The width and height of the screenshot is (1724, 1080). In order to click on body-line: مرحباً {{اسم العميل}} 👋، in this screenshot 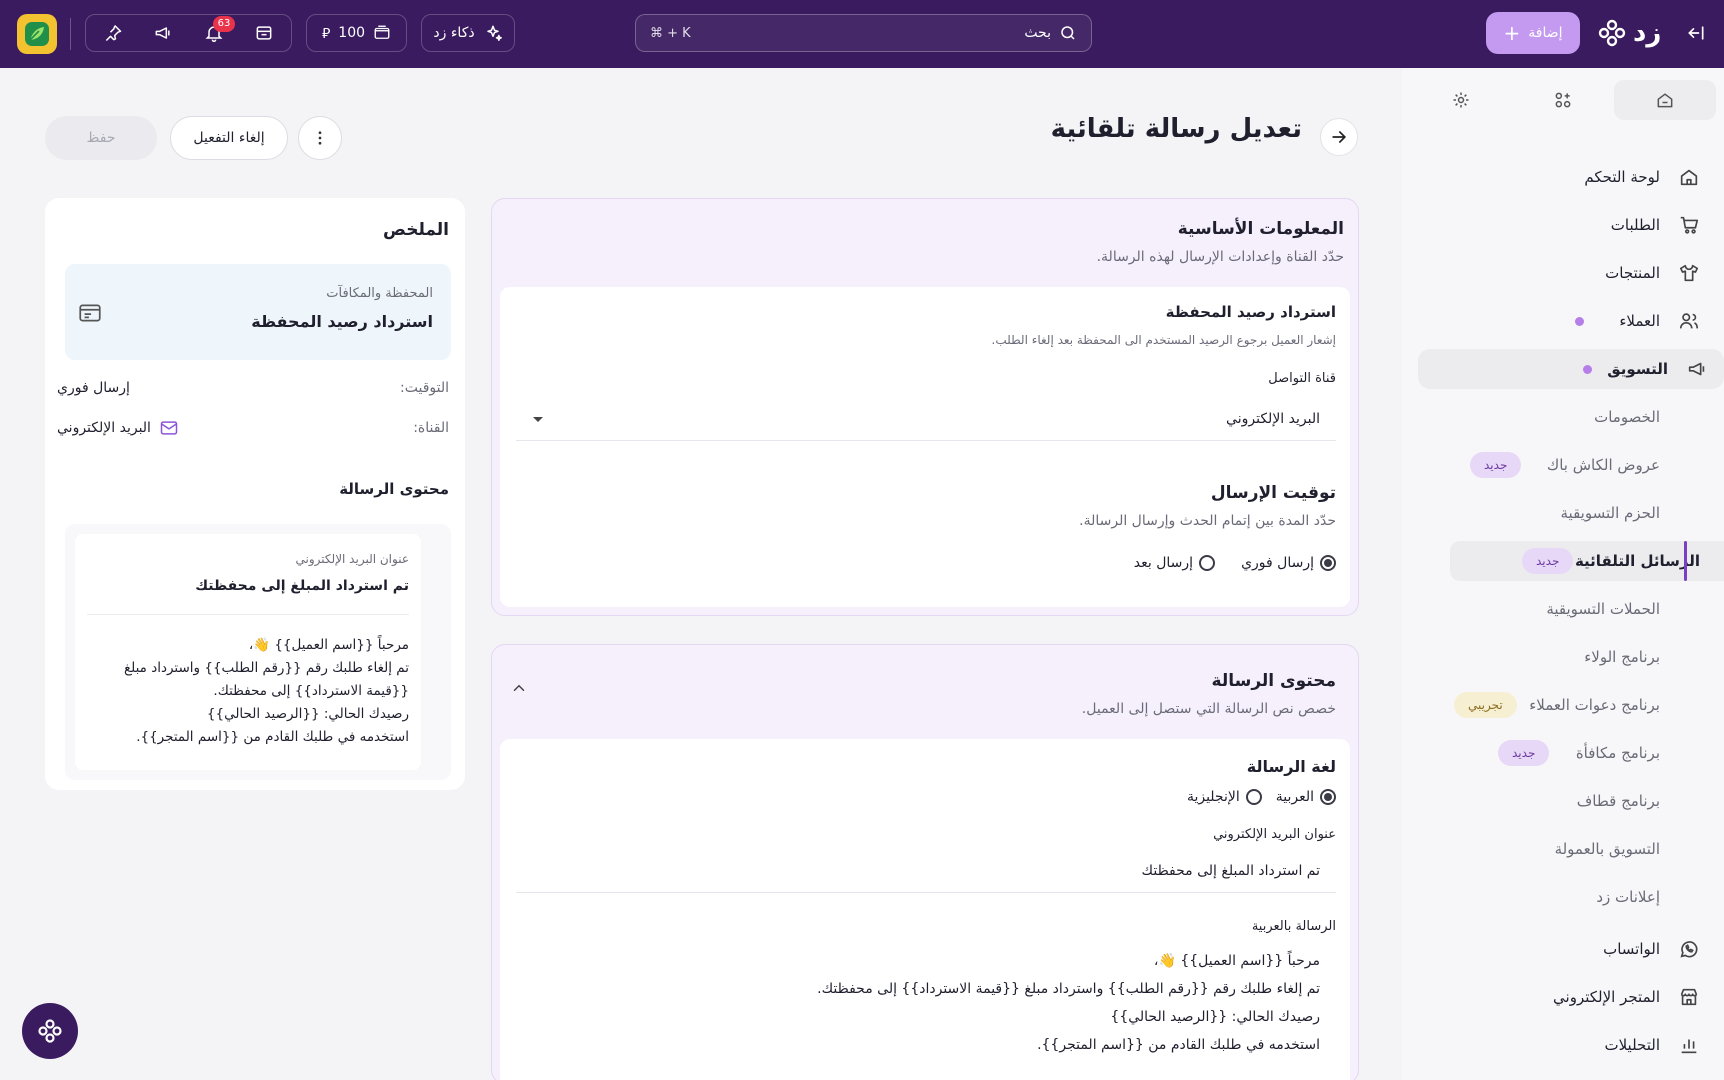, I will do `click(1236, 961)`.